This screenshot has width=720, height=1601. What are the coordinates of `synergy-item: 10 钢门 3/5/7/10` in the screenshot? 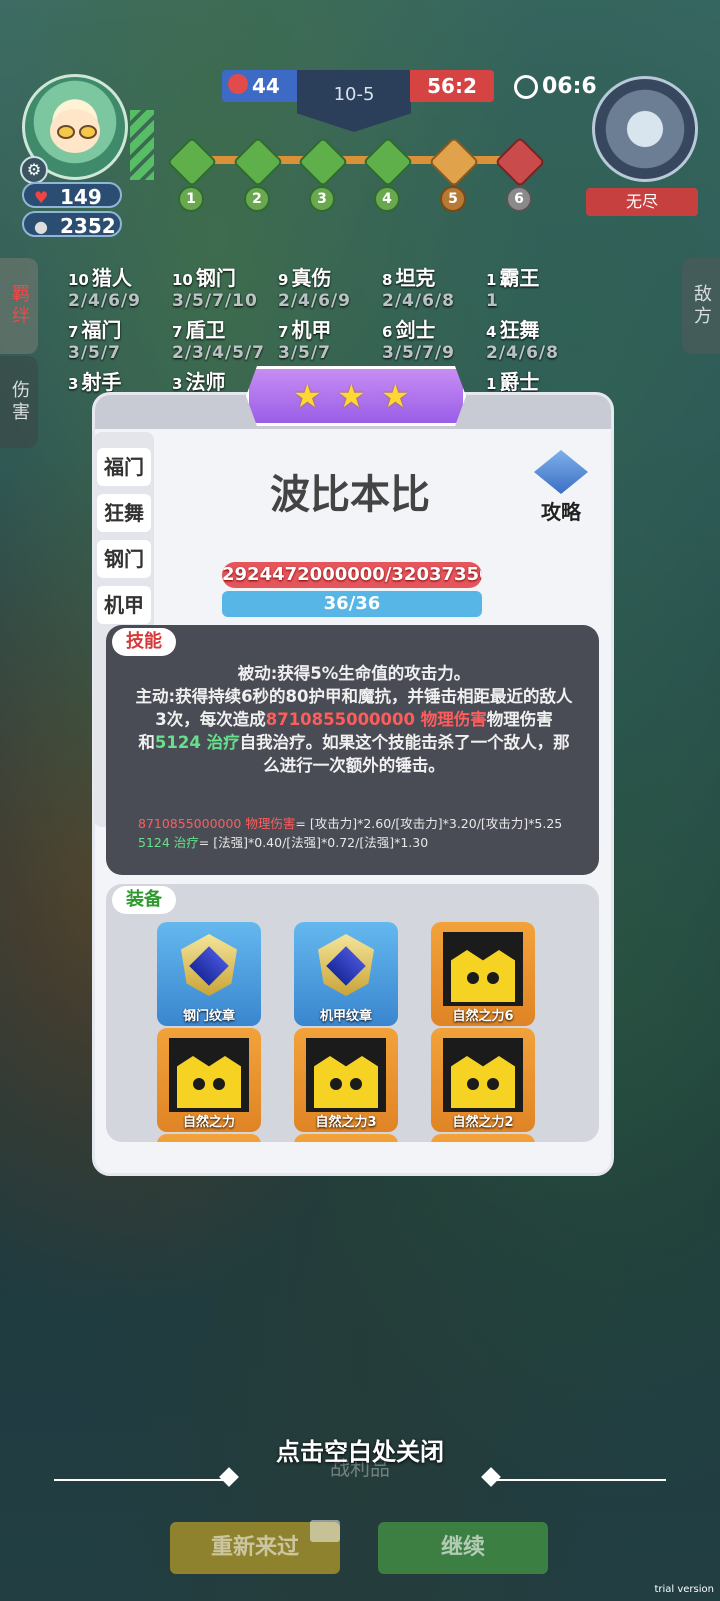 It's located at (215, 286).